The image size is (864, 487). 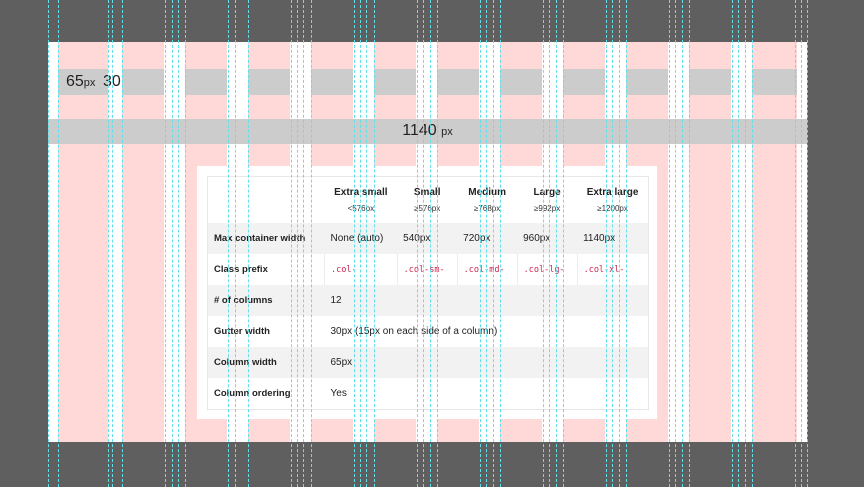 What do you see at coordinates (361, 200) in the screenshot?
I see `table-header-cell: Extra small <576px` at bounding box center [361, 200].